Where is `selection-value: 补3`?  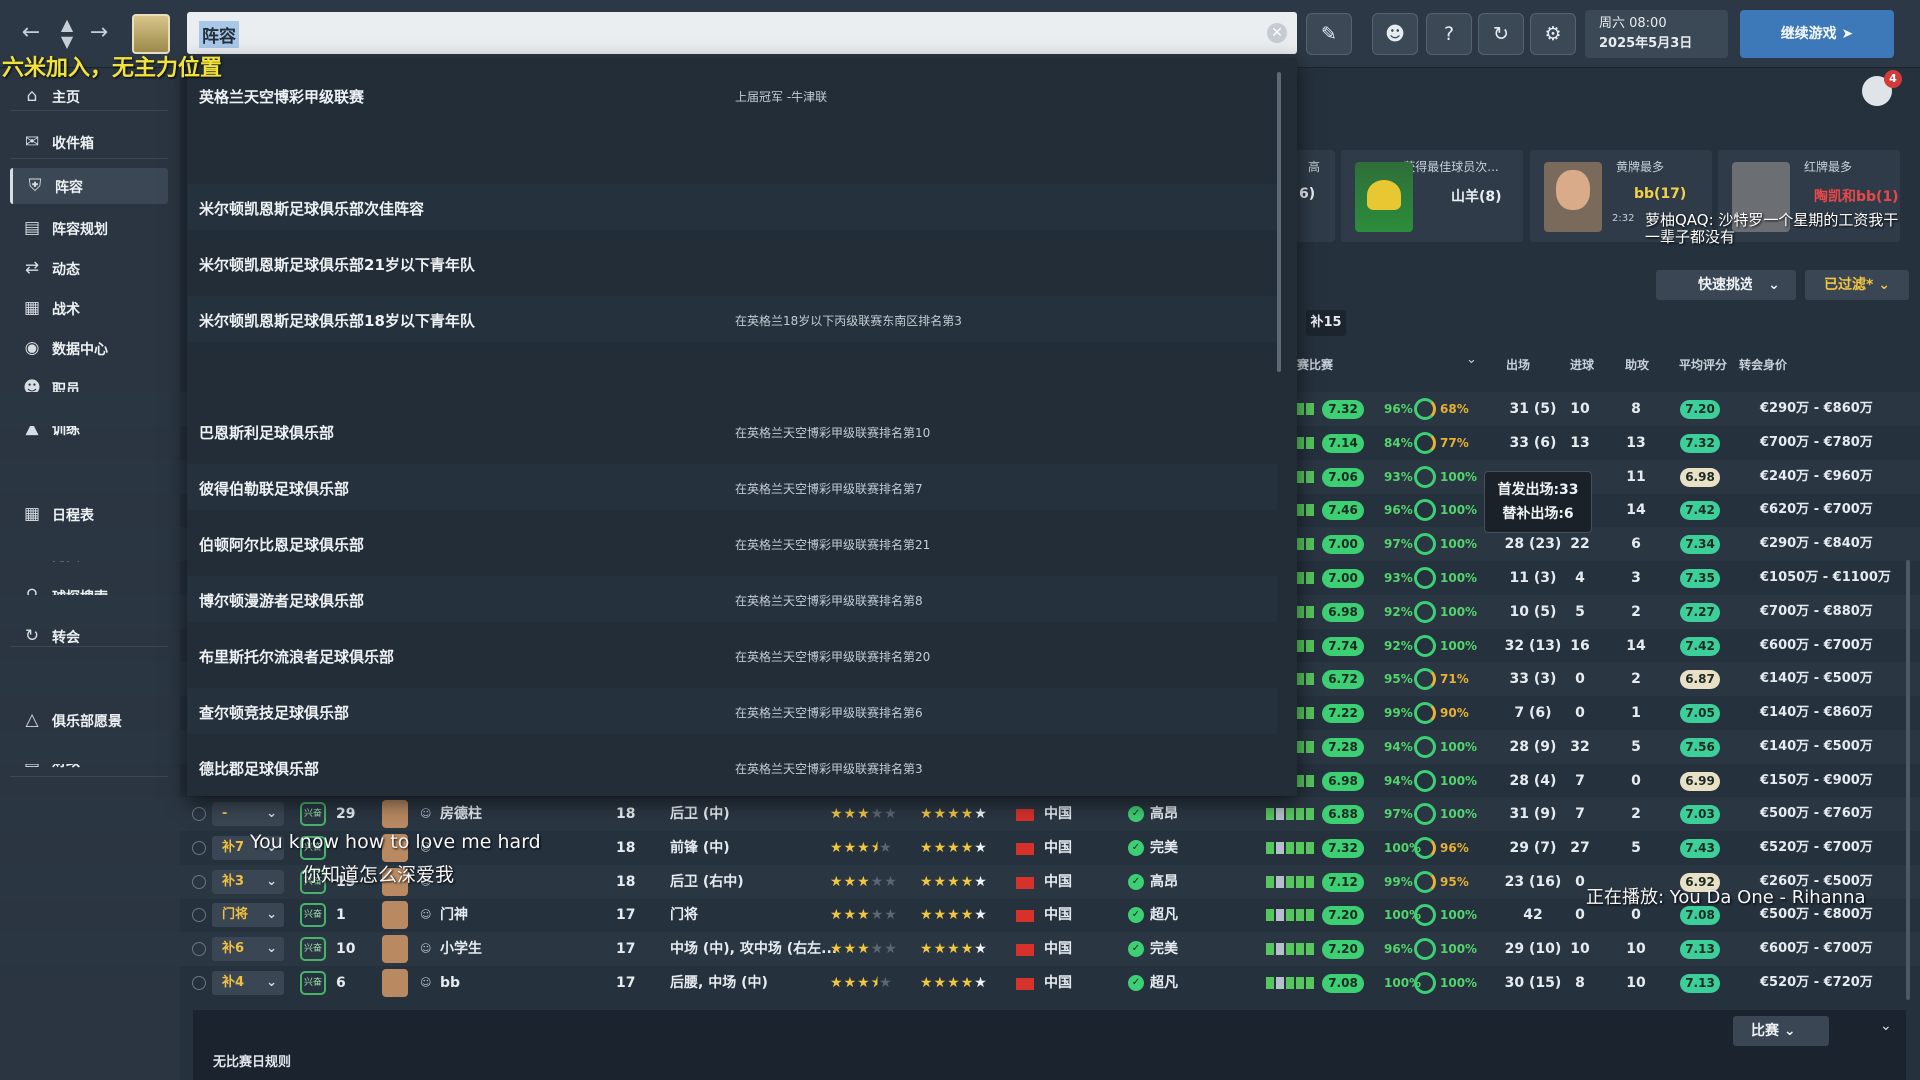 selection-value: 补3 is located at coordinates (233, 881).